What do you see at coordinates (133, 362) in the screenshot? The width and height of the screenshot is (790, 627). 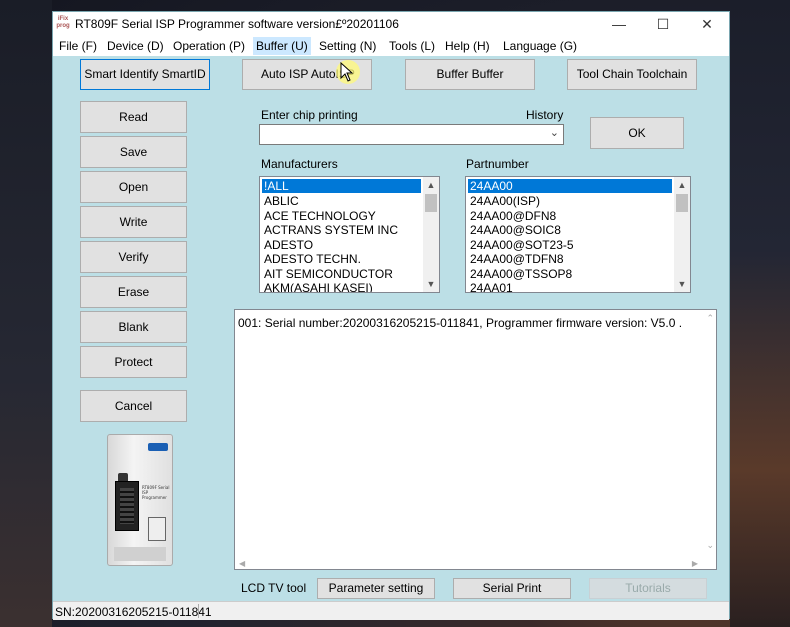 I see `protect-button: Protect` at bounding box center [133, 362].